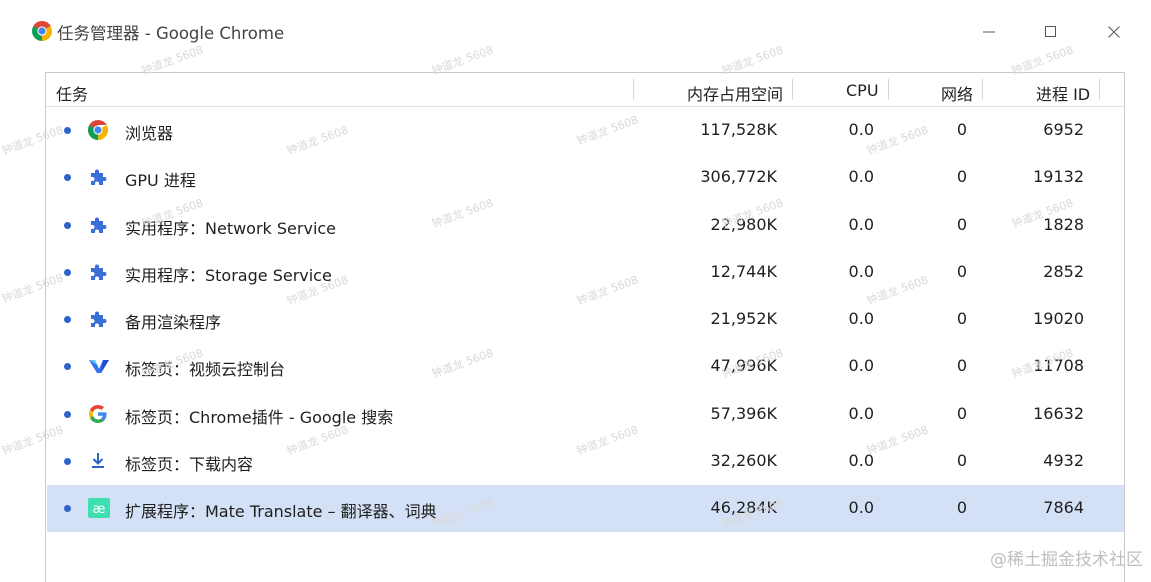  Describe the element at coordinates (743, 413) in the screenshot. I see `memory-value: 57,396K` at that location.